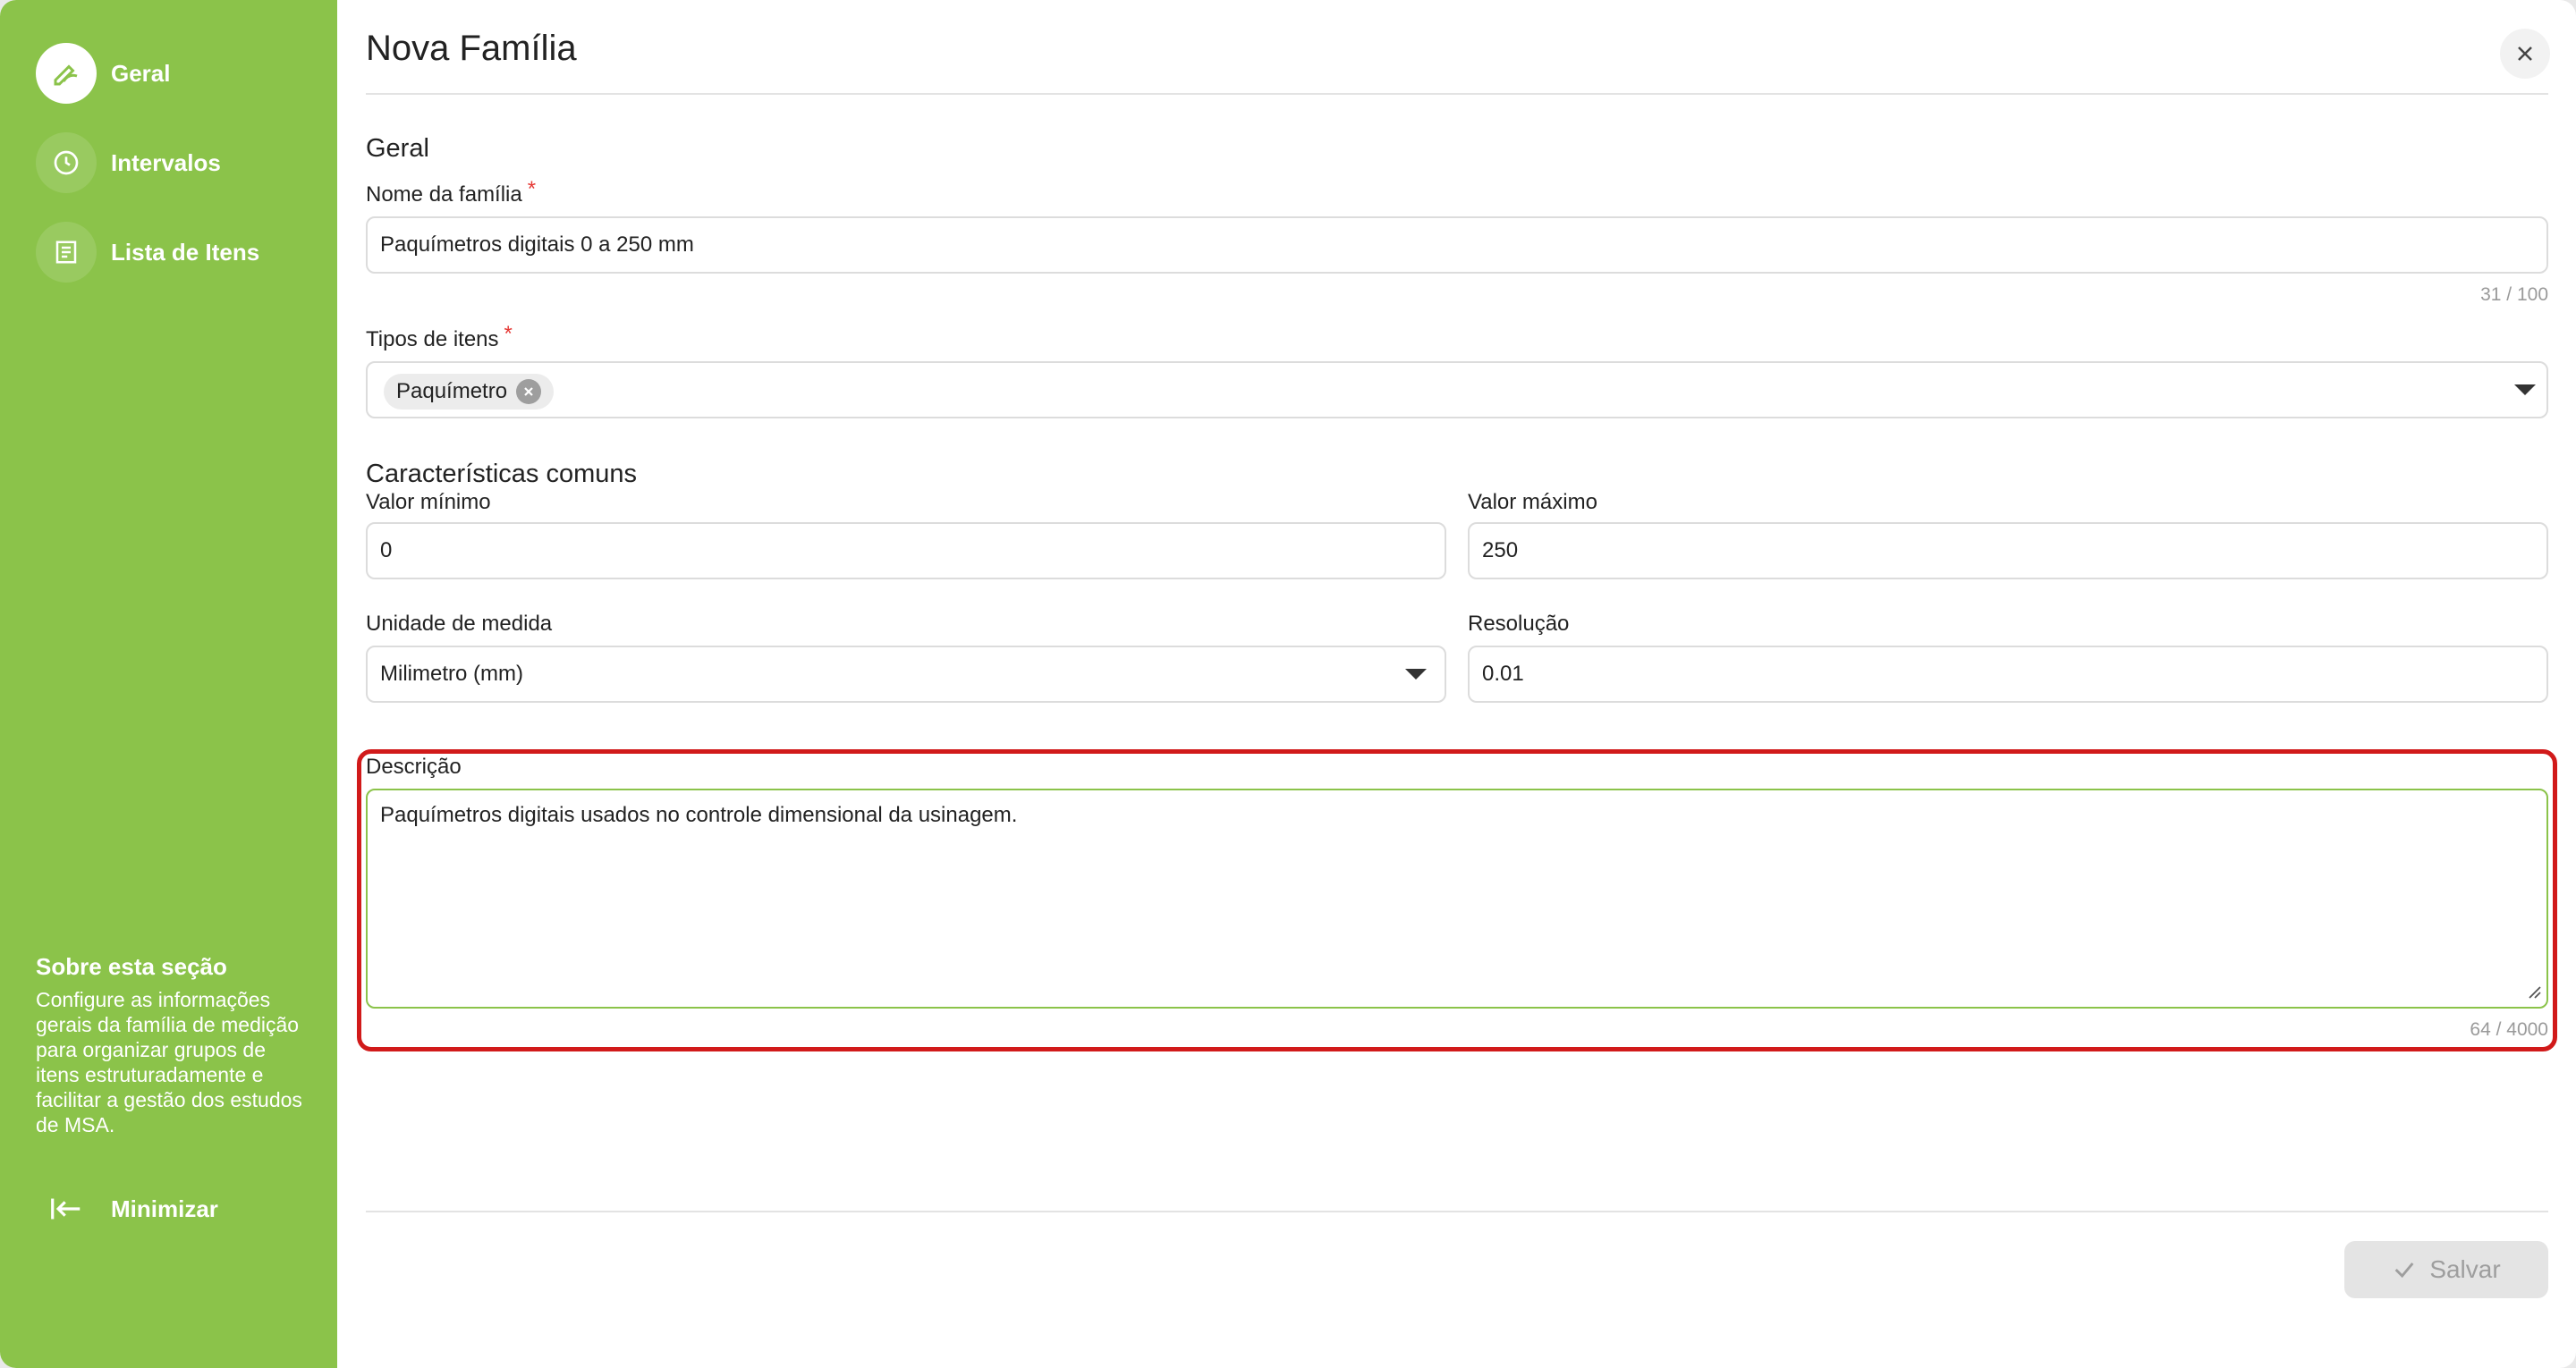 The width and height of the screenshot is (2576, 1368). Describe the element at coordinates (1532, 502) in the screenshot. I see `max-value-label: Valor máximo` at that location.